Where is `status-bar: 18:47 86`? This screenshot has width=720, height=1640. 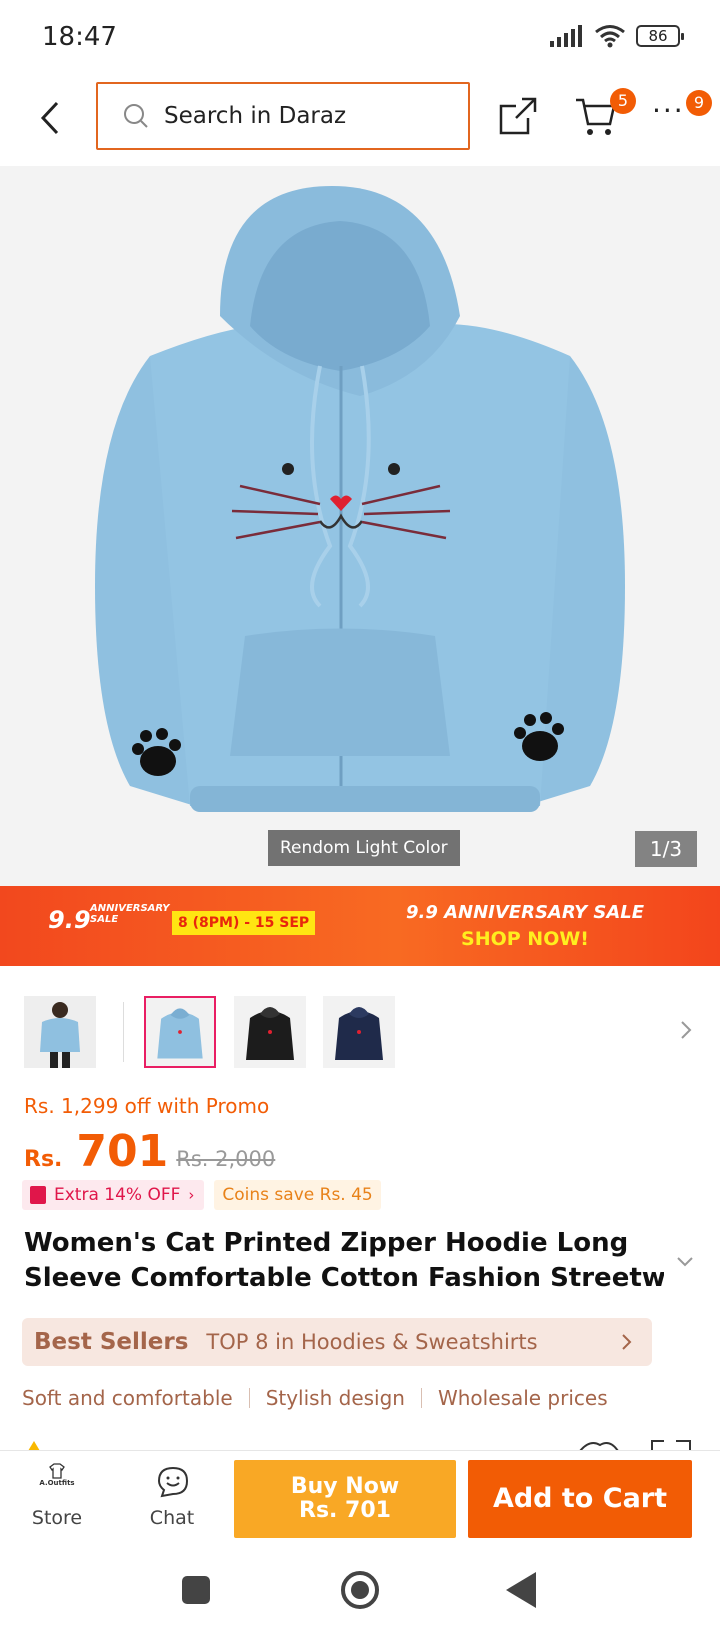 status-bar: 18:47 86 is located at coordinates (360, 38).